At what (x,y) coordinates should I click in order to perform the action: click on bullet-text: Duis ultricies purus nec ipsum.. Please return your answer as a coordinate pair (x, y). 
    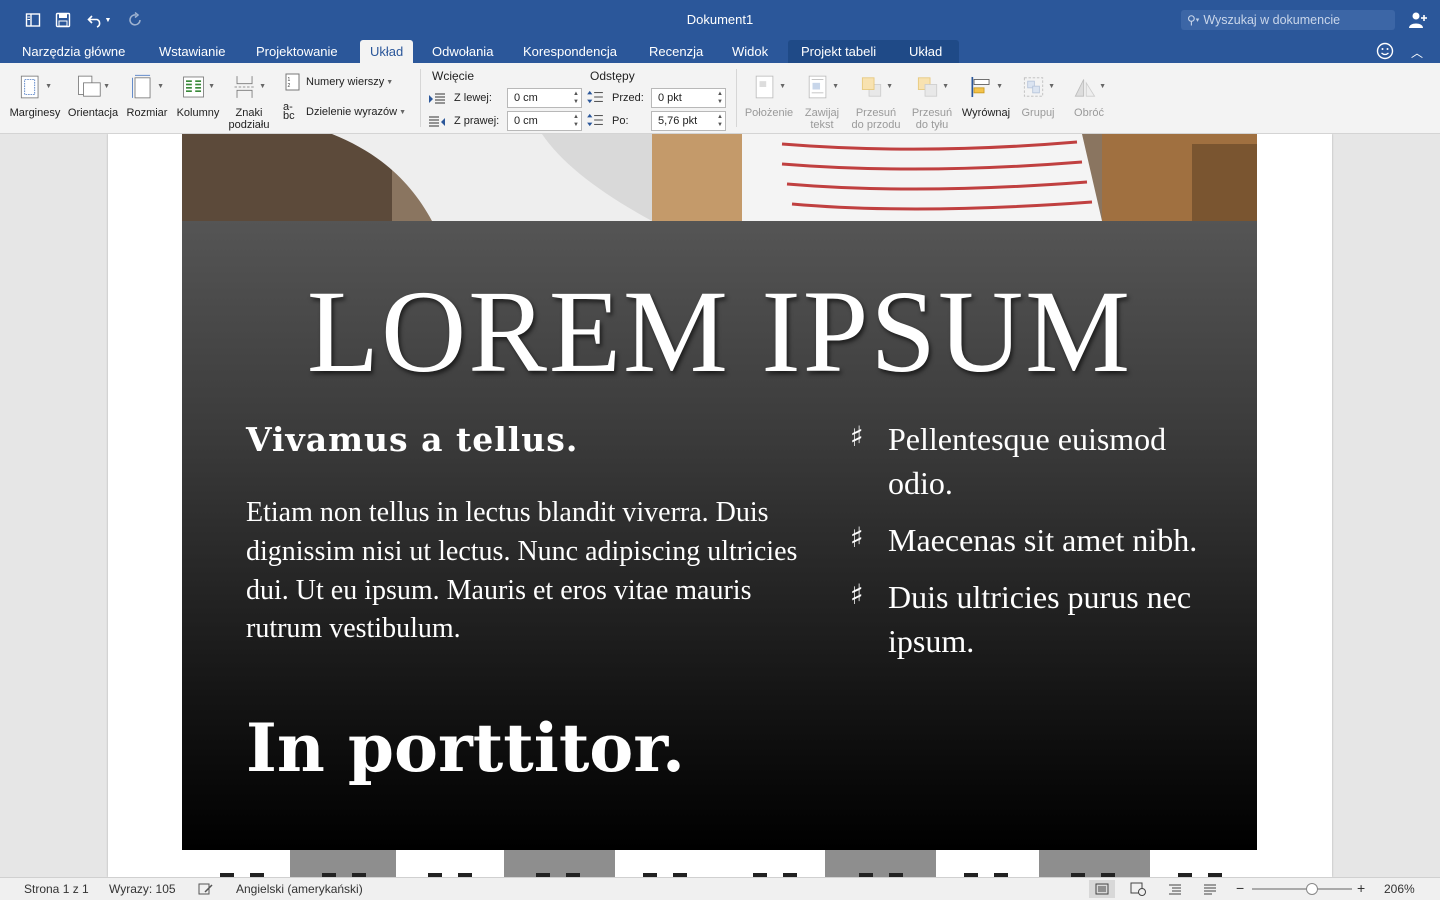
    Looking at the image, I should click on (1040, 619).